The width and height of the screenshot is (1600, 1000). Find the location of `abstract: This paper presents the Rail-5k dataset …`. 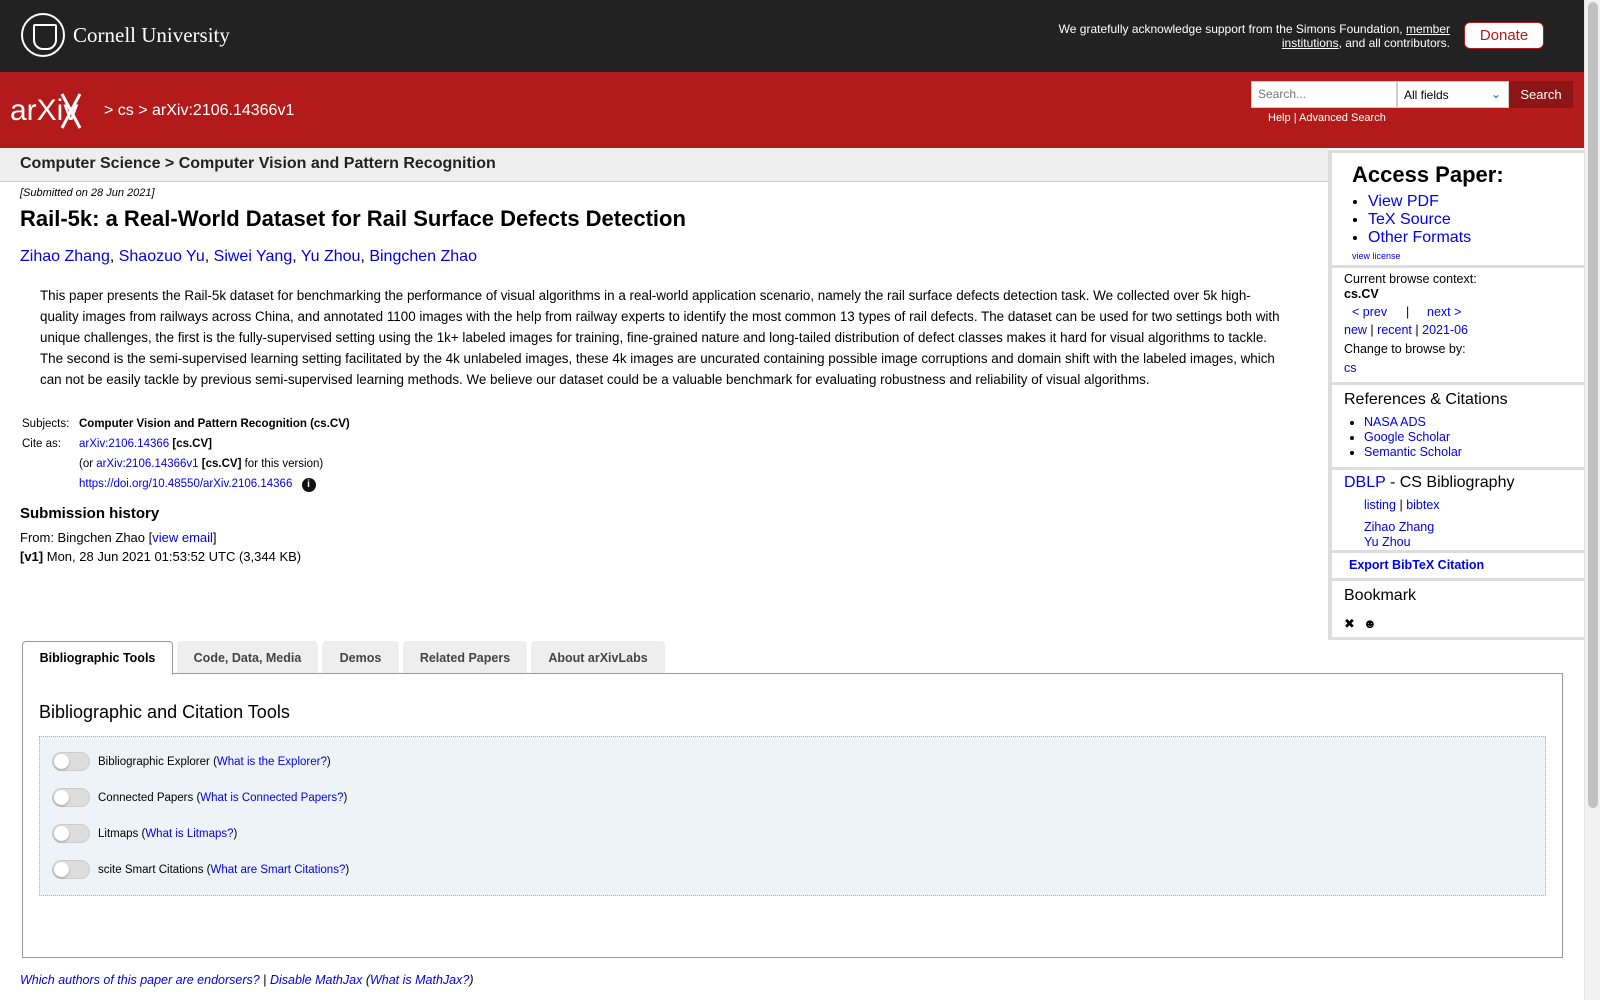

abstract: This paper presents the Rail-5k dataset … is located at coordinates (660, 337).